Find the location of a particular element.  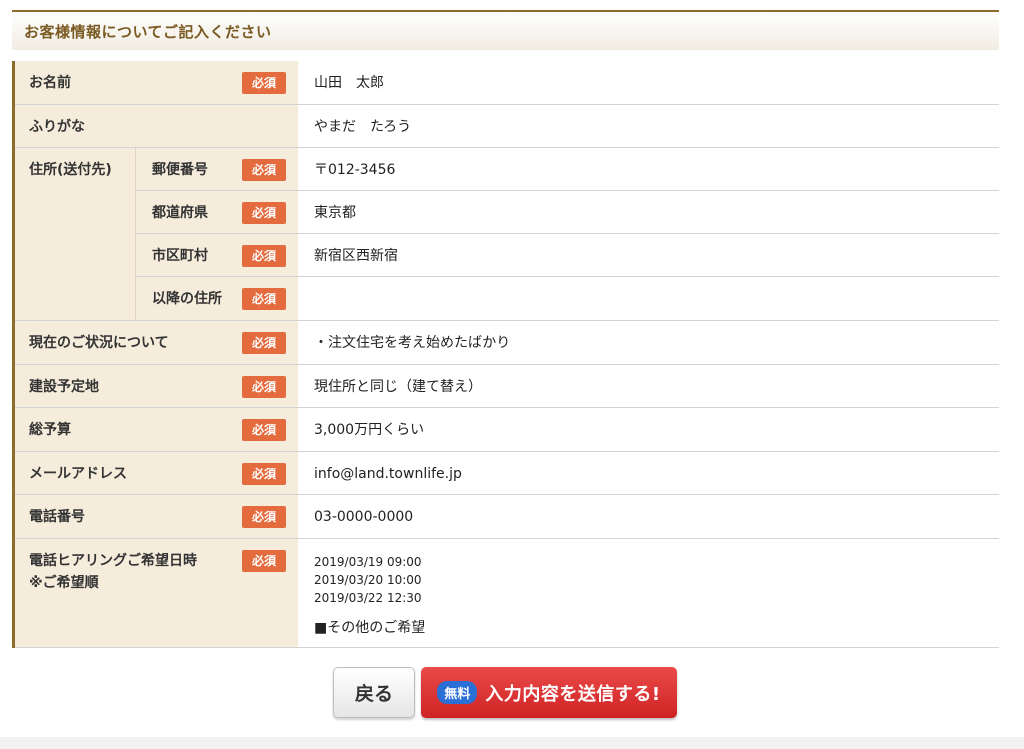

back-button: 戻る is located at coordinates (374, 692).